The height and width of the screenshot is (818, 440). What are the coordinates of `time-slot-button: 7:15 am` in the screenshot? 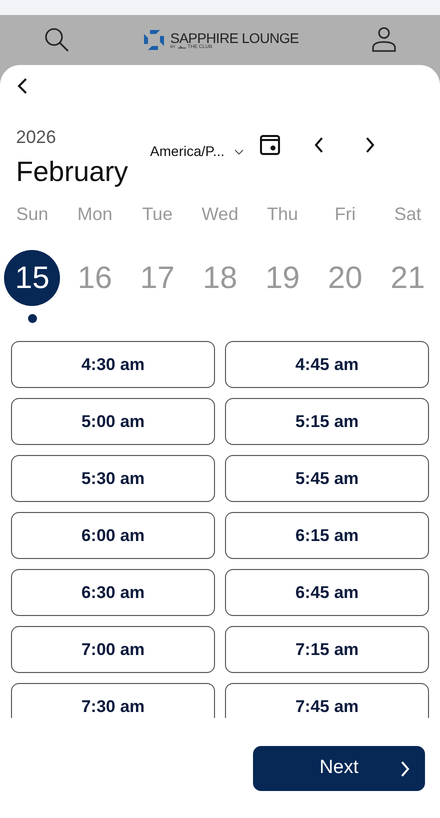 It's located at (327, 649).